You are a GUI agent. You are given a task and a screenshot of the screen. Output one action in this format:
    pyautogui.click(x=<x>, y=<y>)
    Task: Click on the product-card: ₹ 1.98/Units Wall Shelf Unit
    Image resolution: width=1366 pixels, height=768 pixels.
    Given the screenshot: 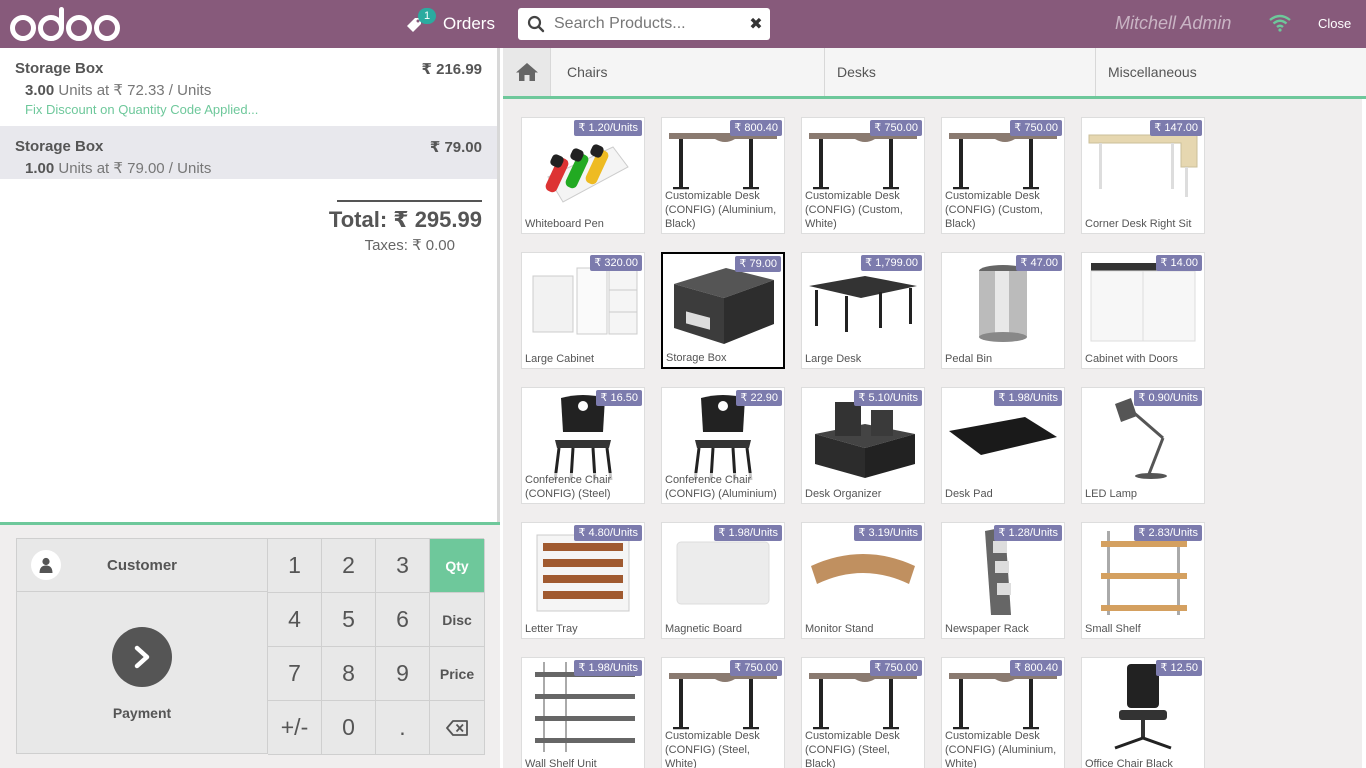 What is the action you would take?
    pyautogui.click(x=583, y=712)
    